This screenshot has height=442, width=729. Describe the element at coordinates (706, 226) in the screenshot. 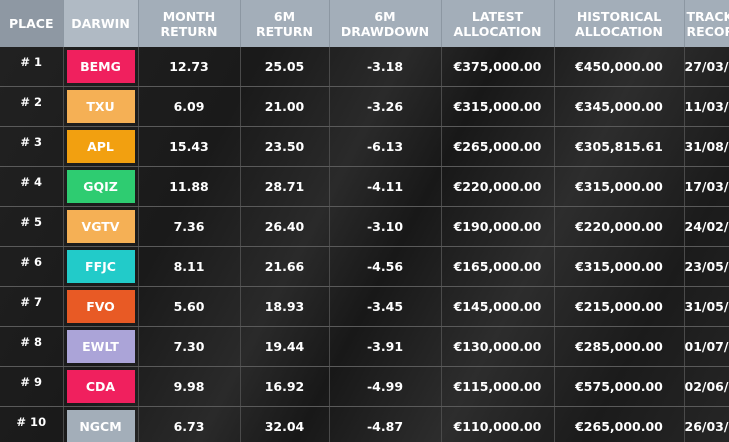

I see `track-record-cell: 24/02/25` at that location.